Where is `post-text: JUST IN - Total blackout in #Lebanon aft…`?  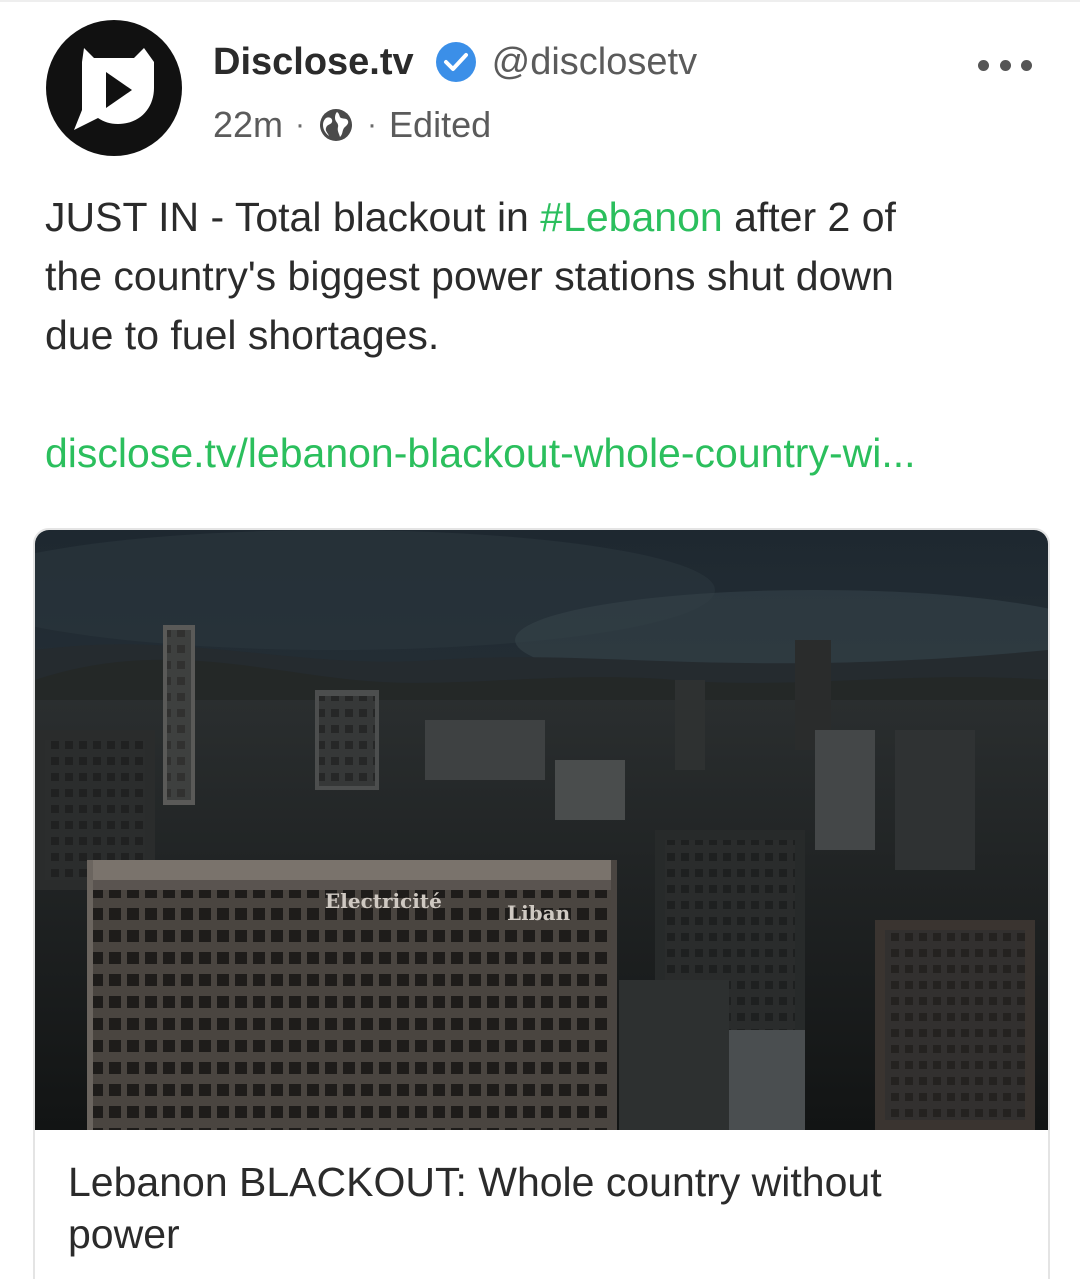
post-text: JUST IN - Total blackout in #Lebanon aft… is located at coordinates (545, 276).